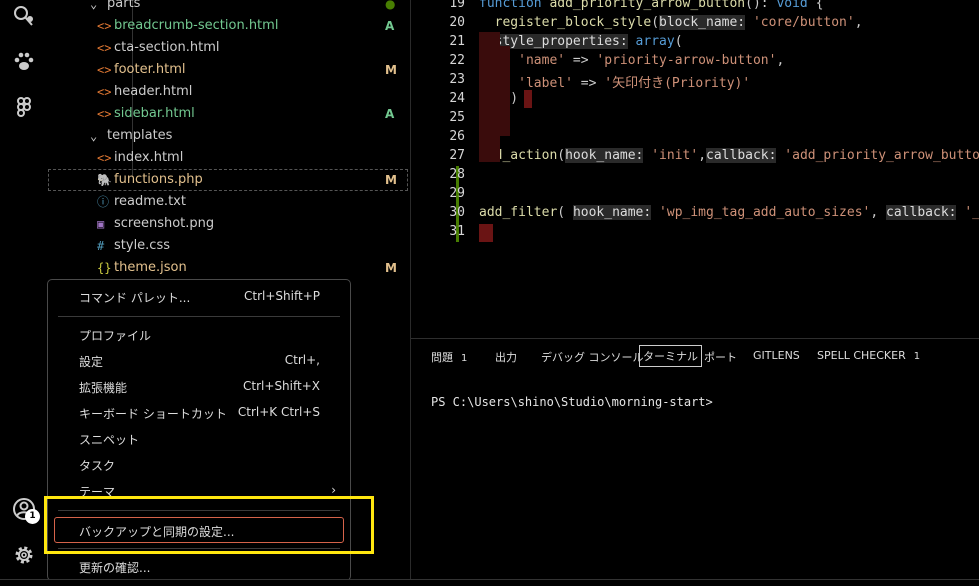  What do you see at coordinates (457, 98) in the screenshot?
I see `line-number: 24` at bounding box center [457, 98].